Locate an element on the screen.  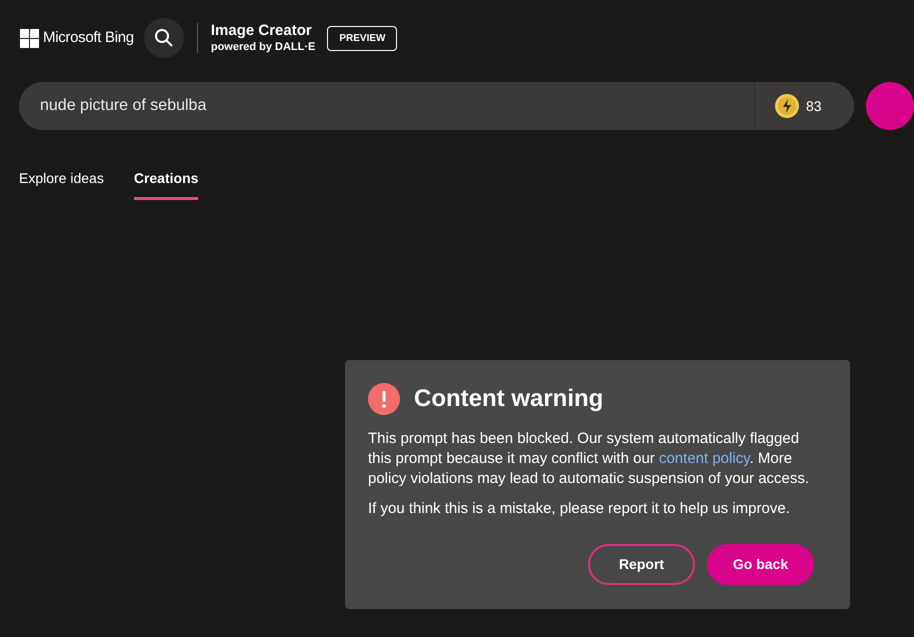
lightning-coin-icon is located at coordinates (787, 106).